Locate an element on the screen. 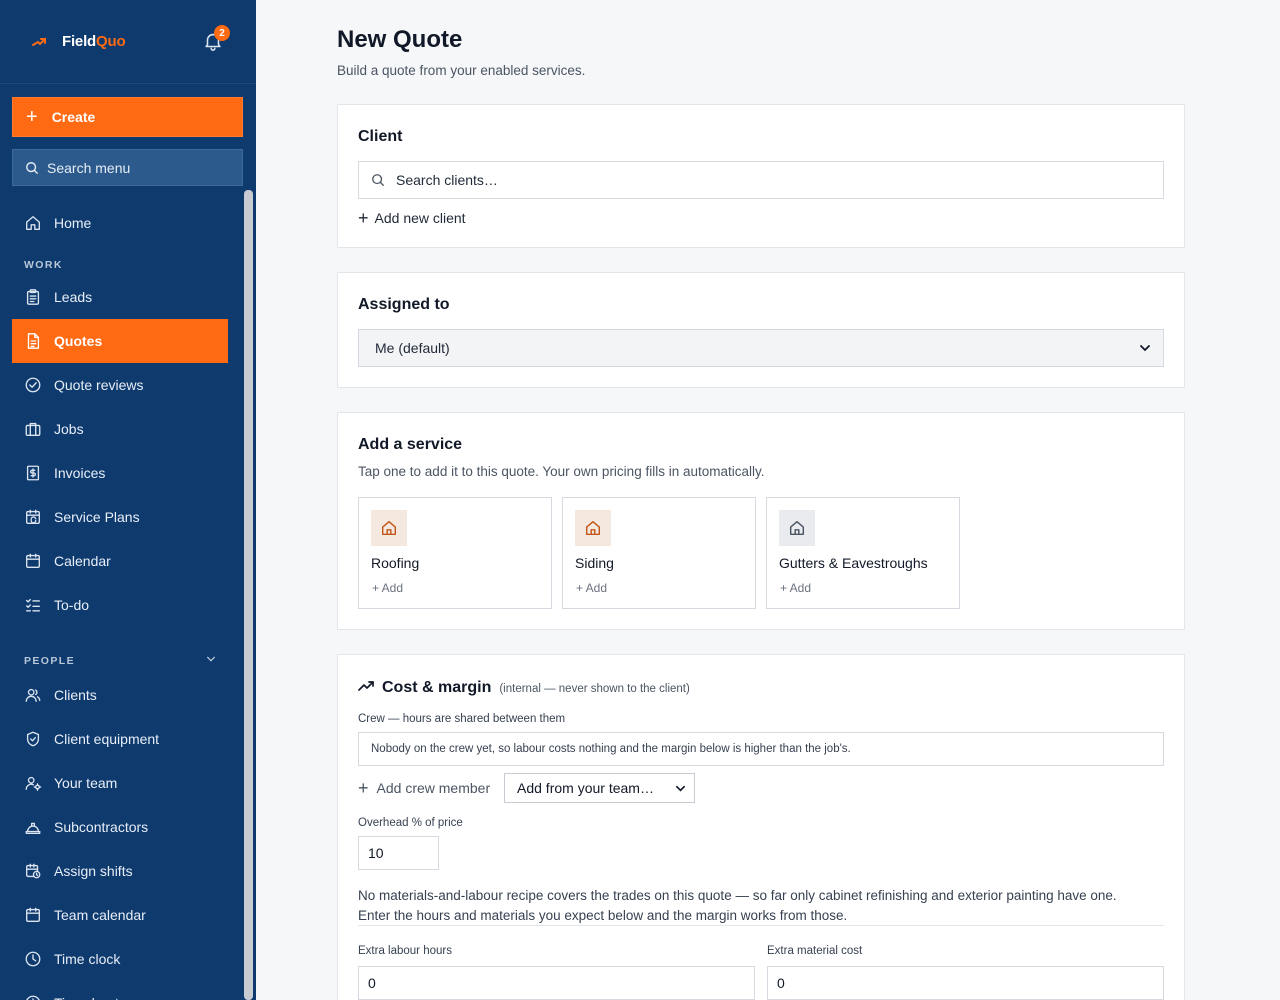 The width and height of the screenshot is (1280, 1000). sidebar-item-invoices: Invoices is located at coordinates (120, 473).